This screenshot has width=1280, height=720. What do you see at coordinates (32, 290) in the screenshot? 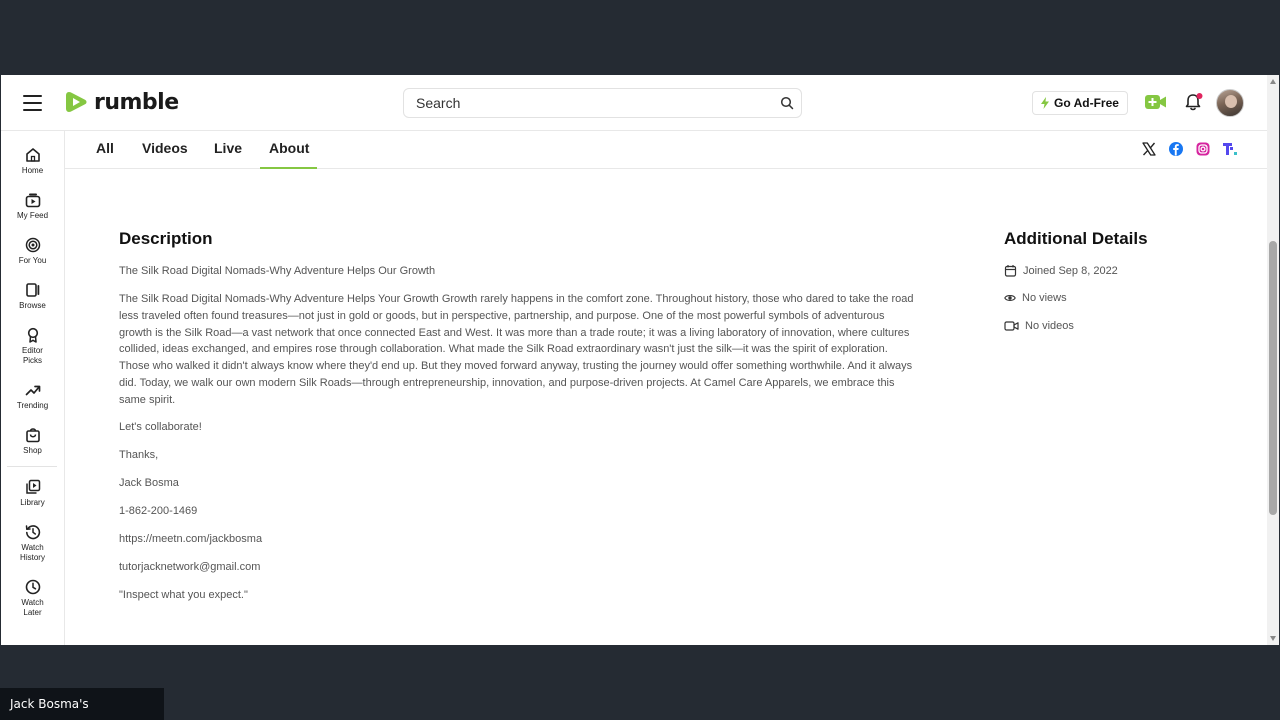
I see `browse-icon` at bounding box center [32, 290].